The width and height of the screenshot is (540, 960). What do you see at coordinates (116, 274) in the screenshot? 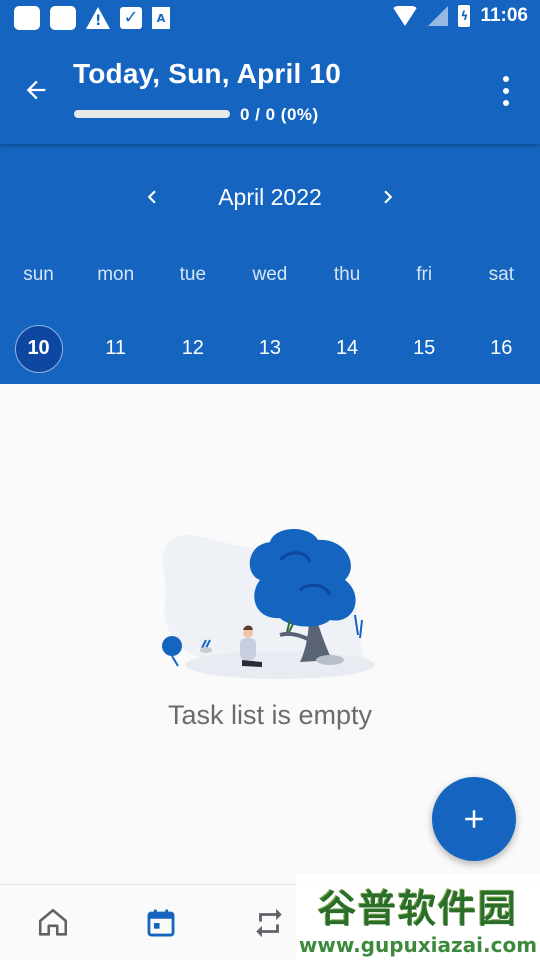
I see `weekday-label: mon` at bounding box center [116, 274].